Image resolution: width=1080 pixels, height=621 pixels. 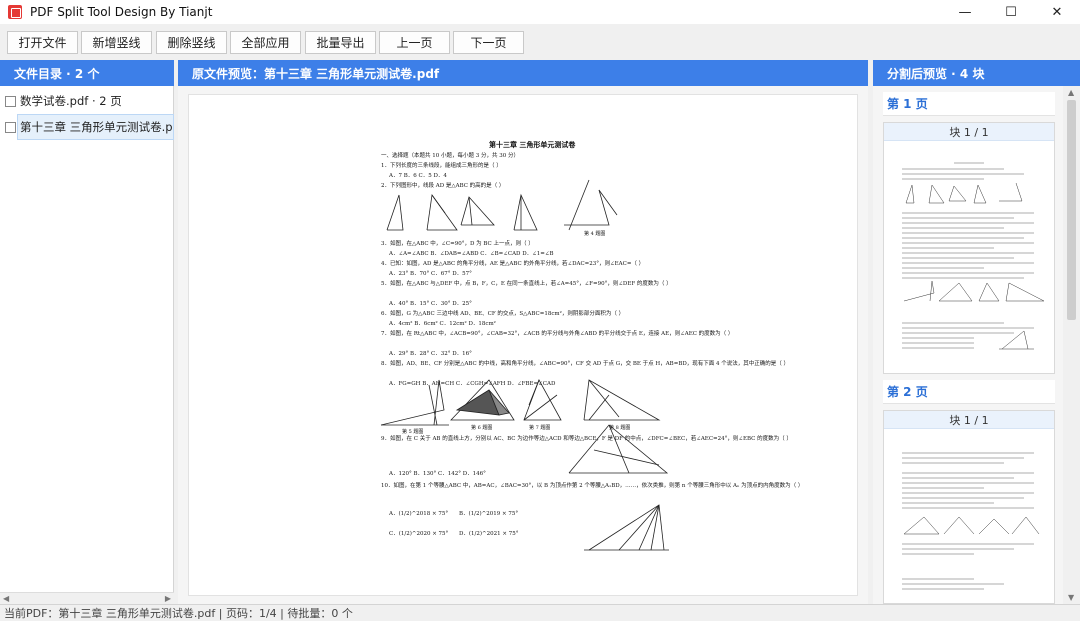 I want to click on question-options: A．29° B．28° C．32° D．16°, so click(x=430, y=354).